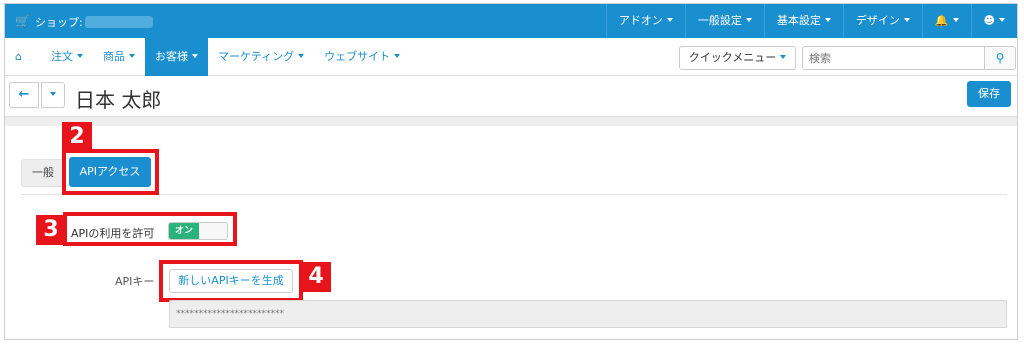 Image resolution: width=1024 pixels, height=344 pixels. Describe the element at coordinates (118, 22) in the screenshot. I see `shop-name-blurred` at that location.